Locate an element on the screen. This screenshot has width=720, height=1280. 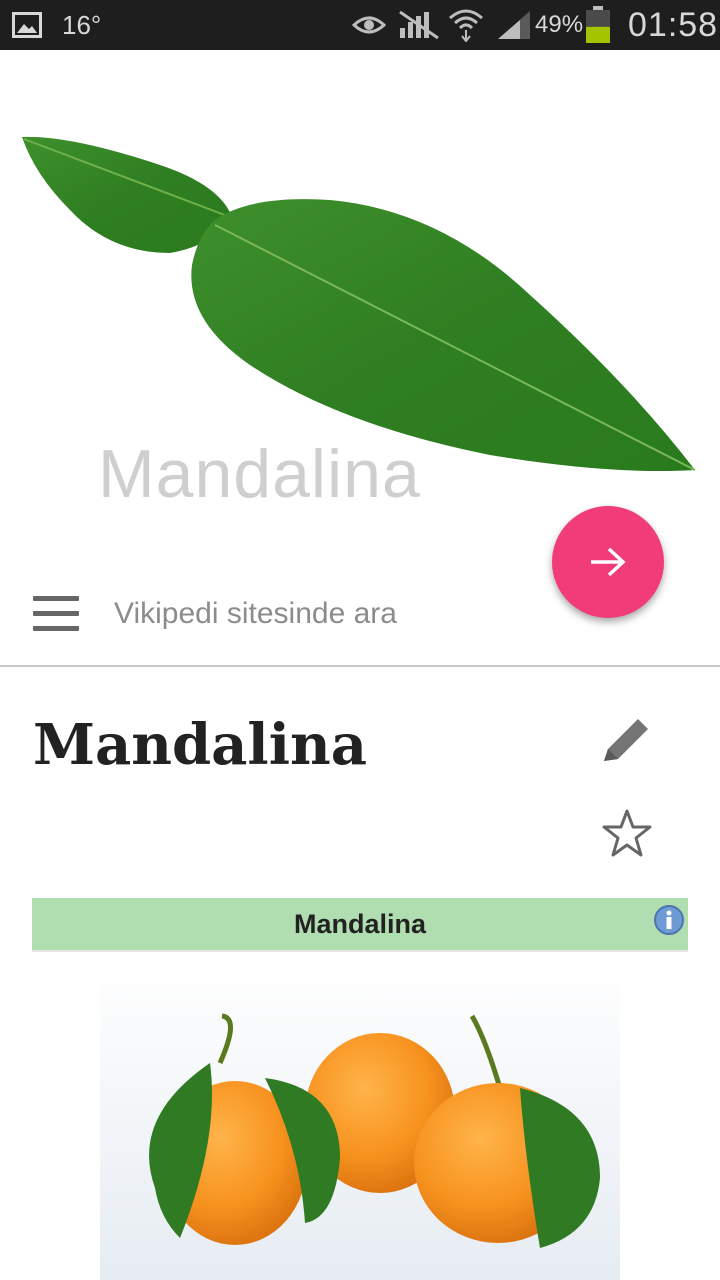
status-bar: 16° 49% 01:58 is located at coordinates (360, 25).